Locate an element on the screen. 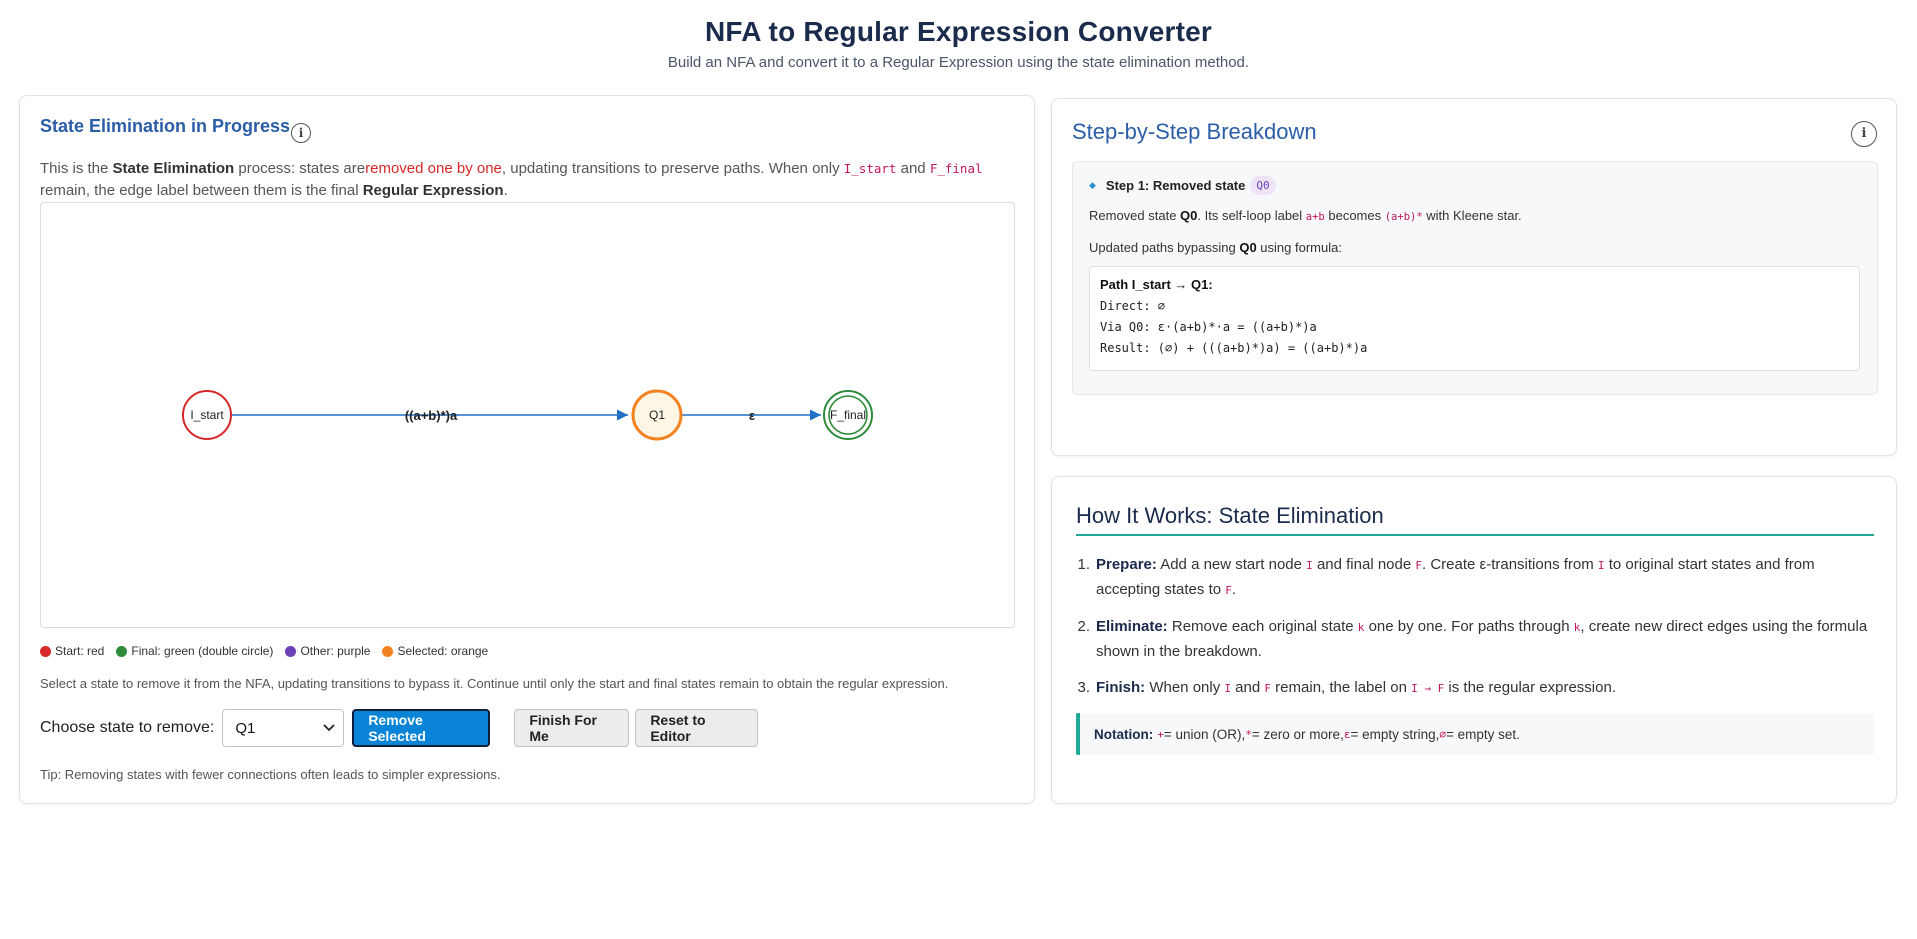 This screenshot has height=939, width=1917. list-text: is the regular expression. is located at coordinates (1530, 687).